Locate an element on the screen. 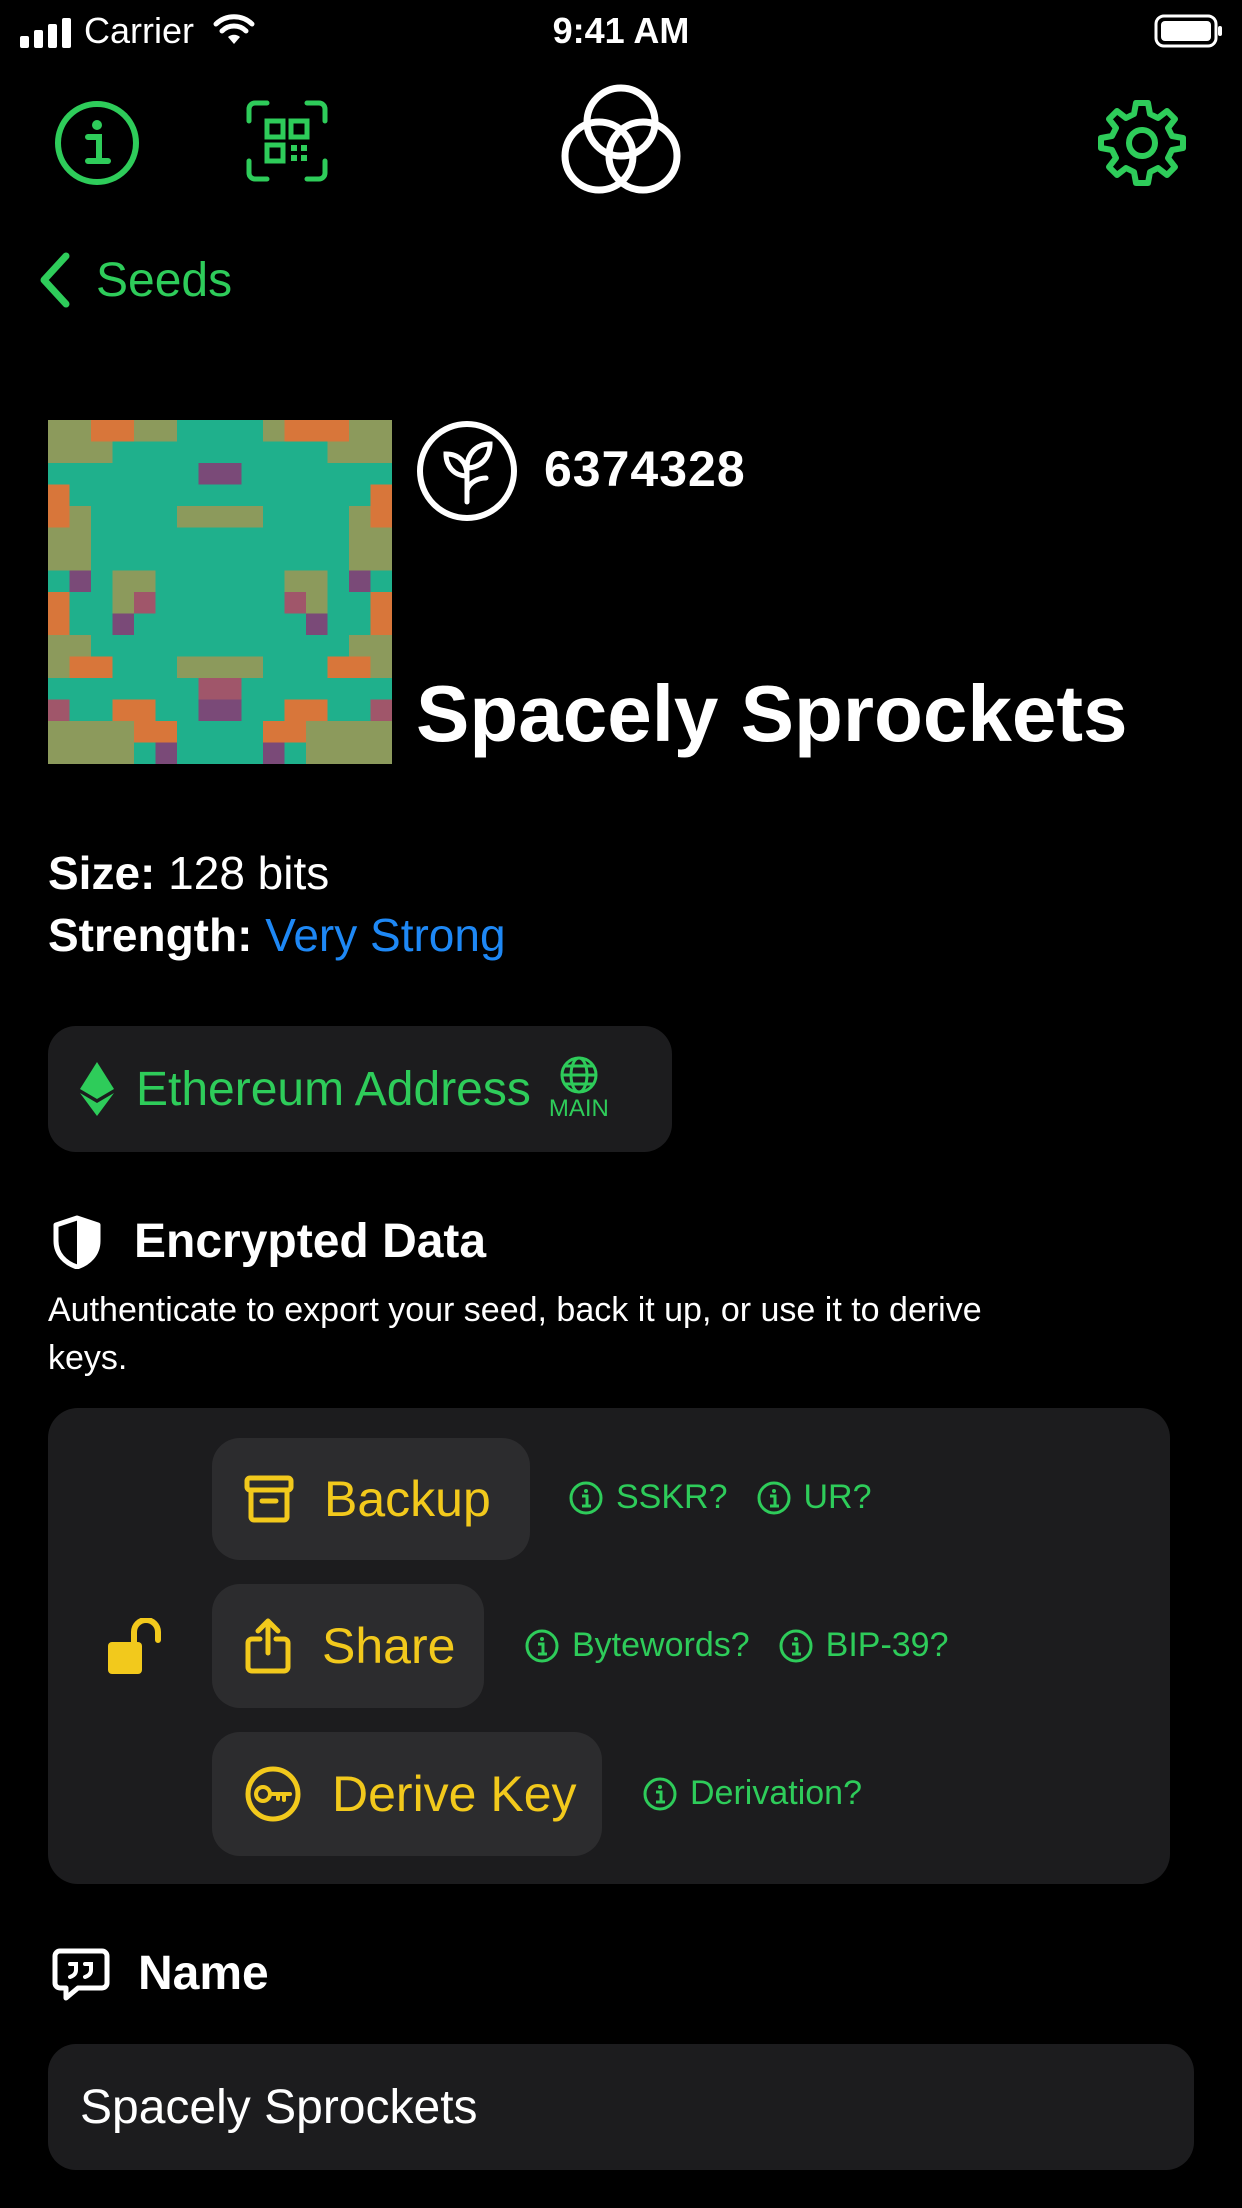 Image resolution: width=1242 pixels, height=2208 pixels. qr-scan-icon is located at coordinates (287, 141).